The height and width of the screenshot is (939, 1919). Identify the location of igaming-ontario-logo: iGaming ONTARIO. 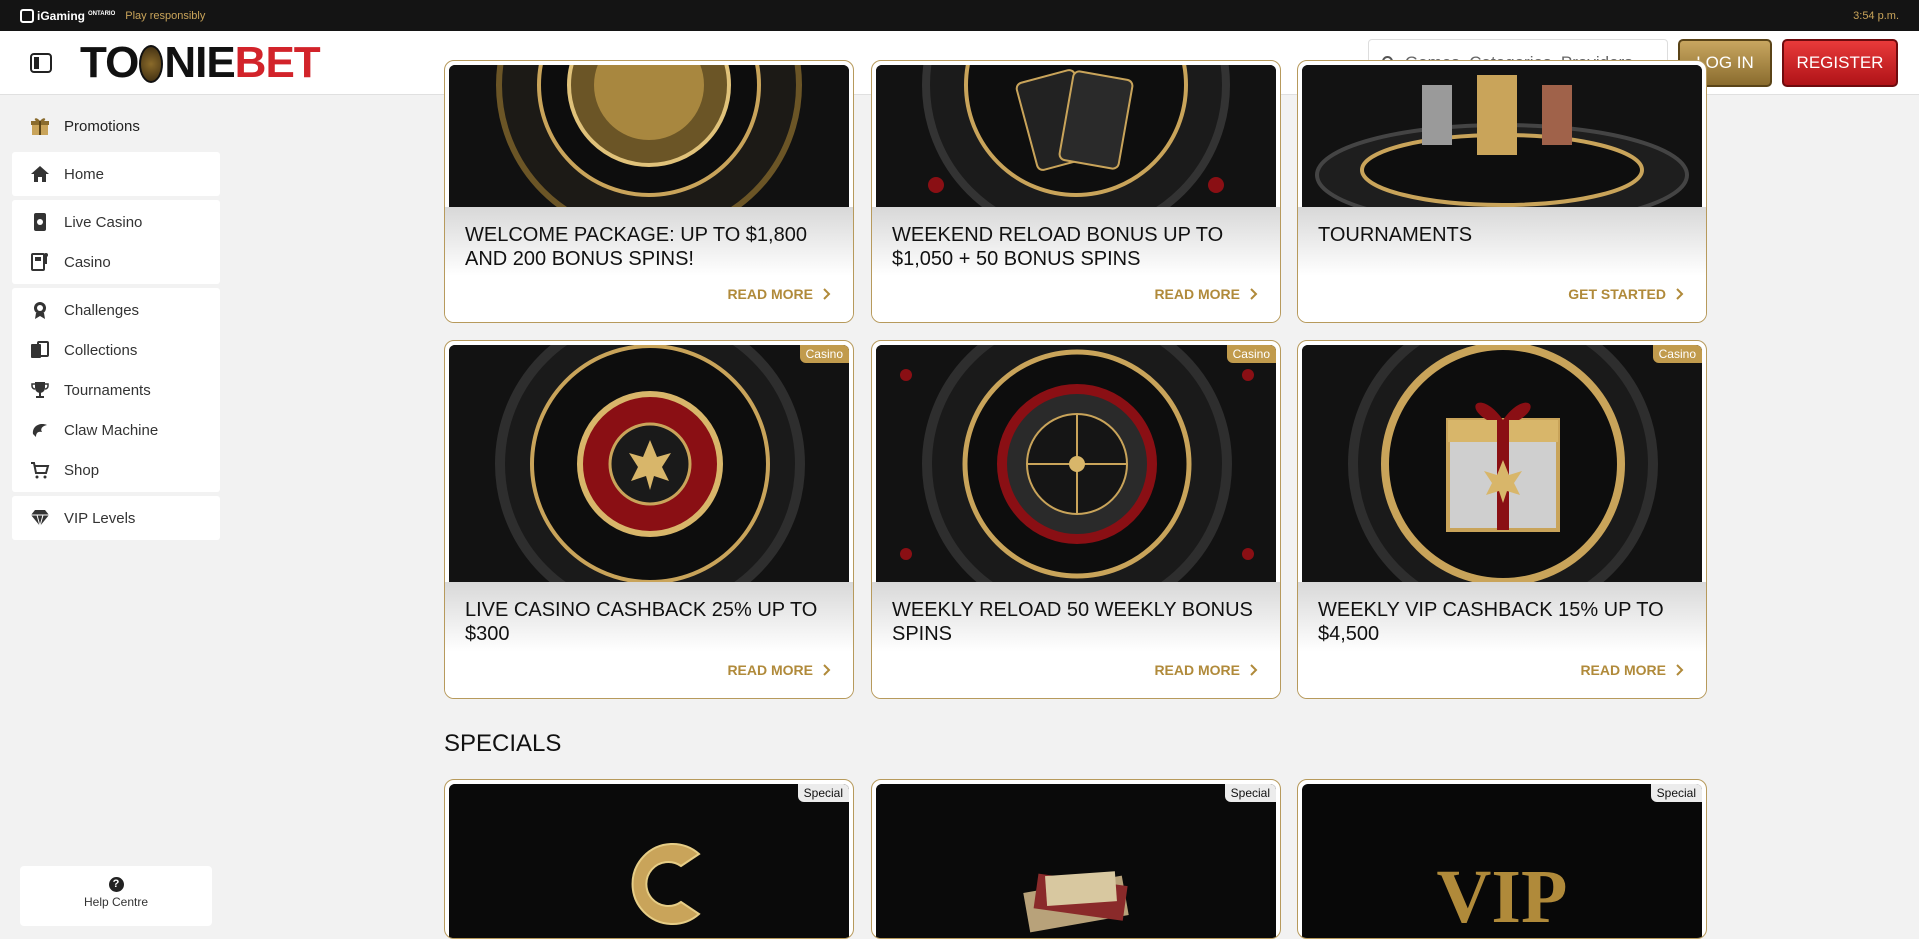
(68, 15).